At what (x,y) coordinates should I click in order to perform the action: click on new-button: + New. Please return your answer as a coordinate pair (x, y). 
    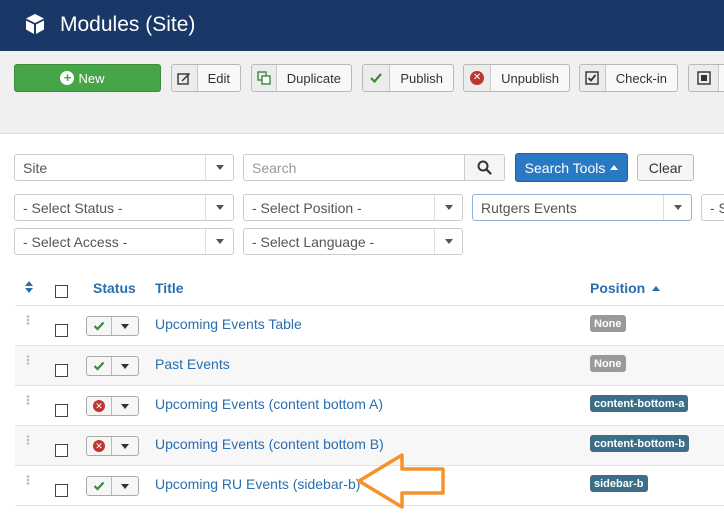
    Looking at the image, I should click on (87, 78).